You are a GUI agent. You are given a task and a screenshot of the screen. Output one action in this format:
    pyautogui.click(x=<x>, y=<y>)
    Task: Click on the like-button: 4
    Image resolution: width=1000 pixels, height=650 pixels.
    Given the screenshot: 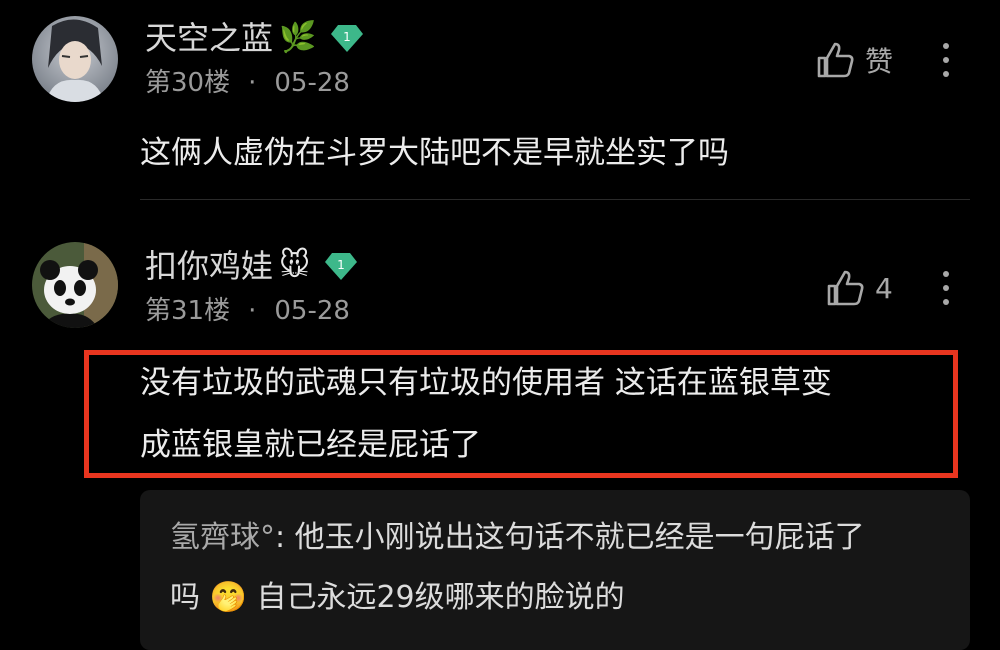 What is the action you would take?
    pyautogui.click(x=859, y=288)
    